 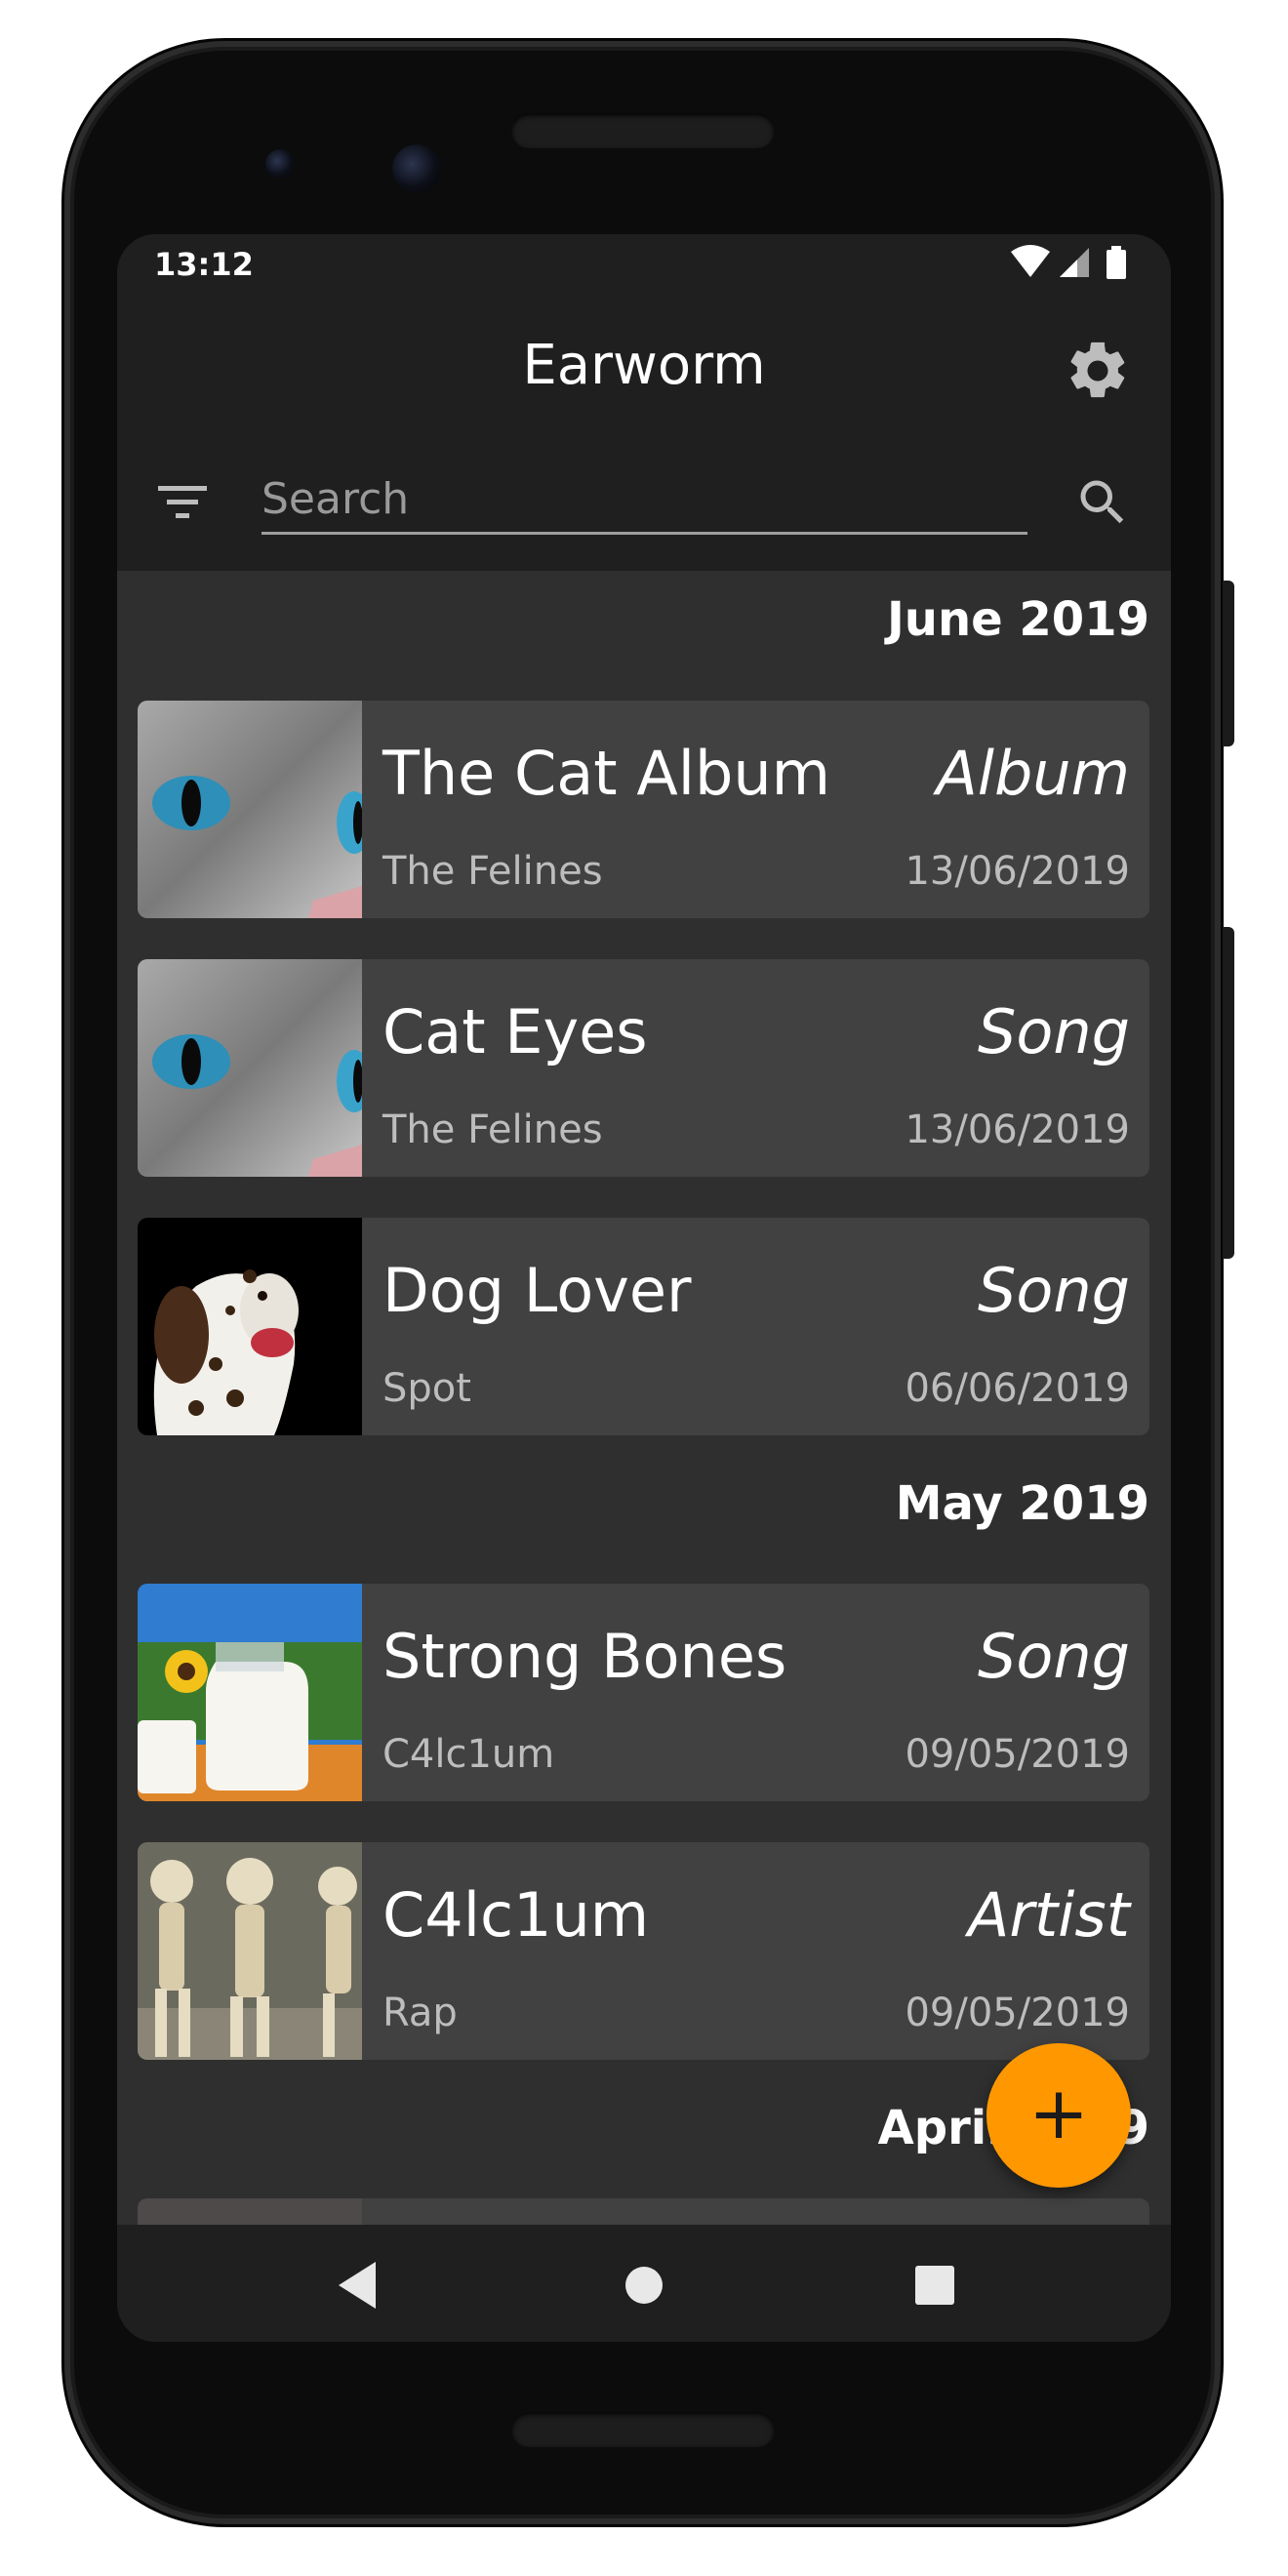 What do you see at coordinates (1098, 371) in the screenshot?
I see `gear-icon` at bounding box center [1098, 371].